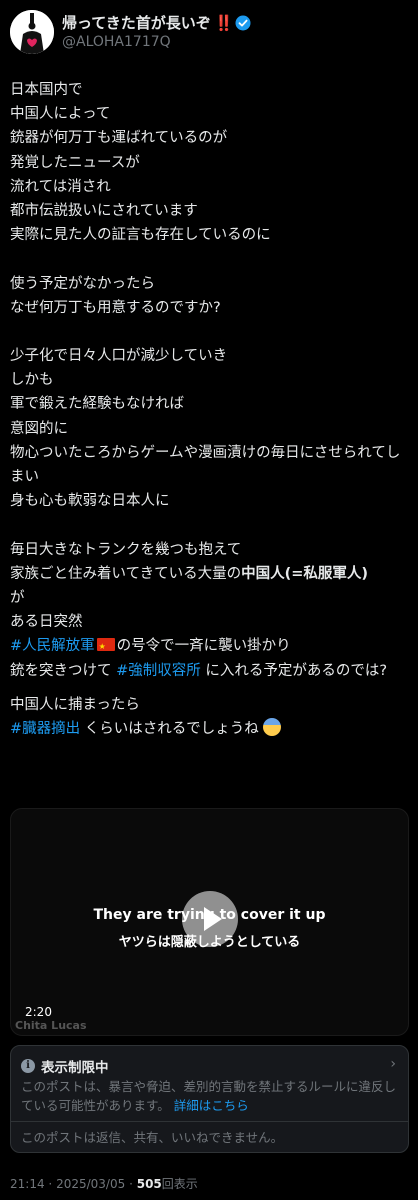 The height and width of the screenshot is (1200, 418). Describe the element at coordinates (209, 1121) in the screenshot. I see `divider` at that location.